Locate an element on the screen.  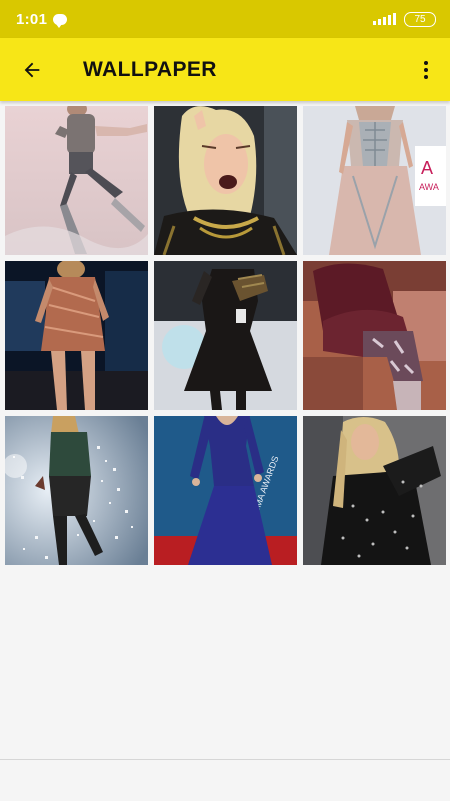
chat-notification-icon is located at coordinates (60, 20).